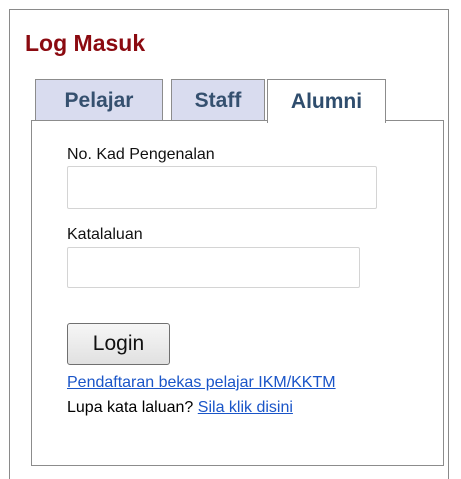 This screenshot has height=479, width=461. I want to click on tab-staff: Staff, so click(218, 100).